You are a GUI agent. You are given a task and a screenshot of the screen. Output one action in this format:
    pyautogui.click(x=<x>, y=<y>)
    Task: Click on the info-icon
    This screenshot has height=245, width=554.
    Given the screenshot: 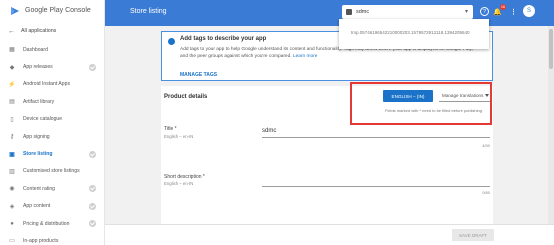 What is the action you would take?
    pyautogui.click(x=171, y=41)
    